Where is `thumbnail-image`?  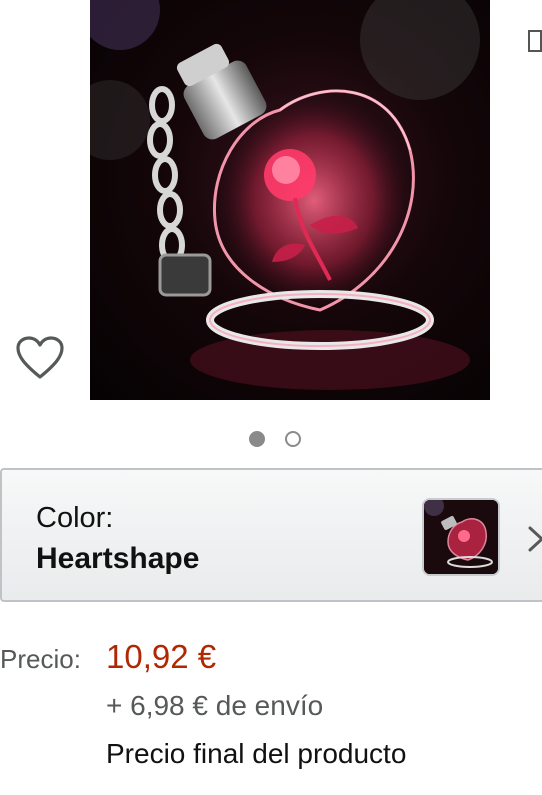
thumbnail-image is located at coordinates (461, 537).